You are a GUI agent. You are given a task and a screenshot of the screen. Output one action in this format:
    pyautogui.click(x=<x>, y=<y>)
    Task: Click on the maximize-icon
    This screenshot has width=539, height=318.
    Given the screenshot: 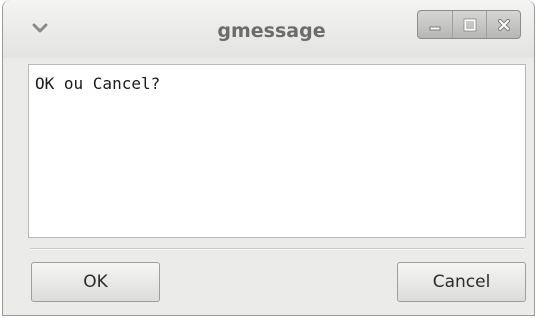 What is the action you would take?
    pyautogui.click(x=469, y=24)
    